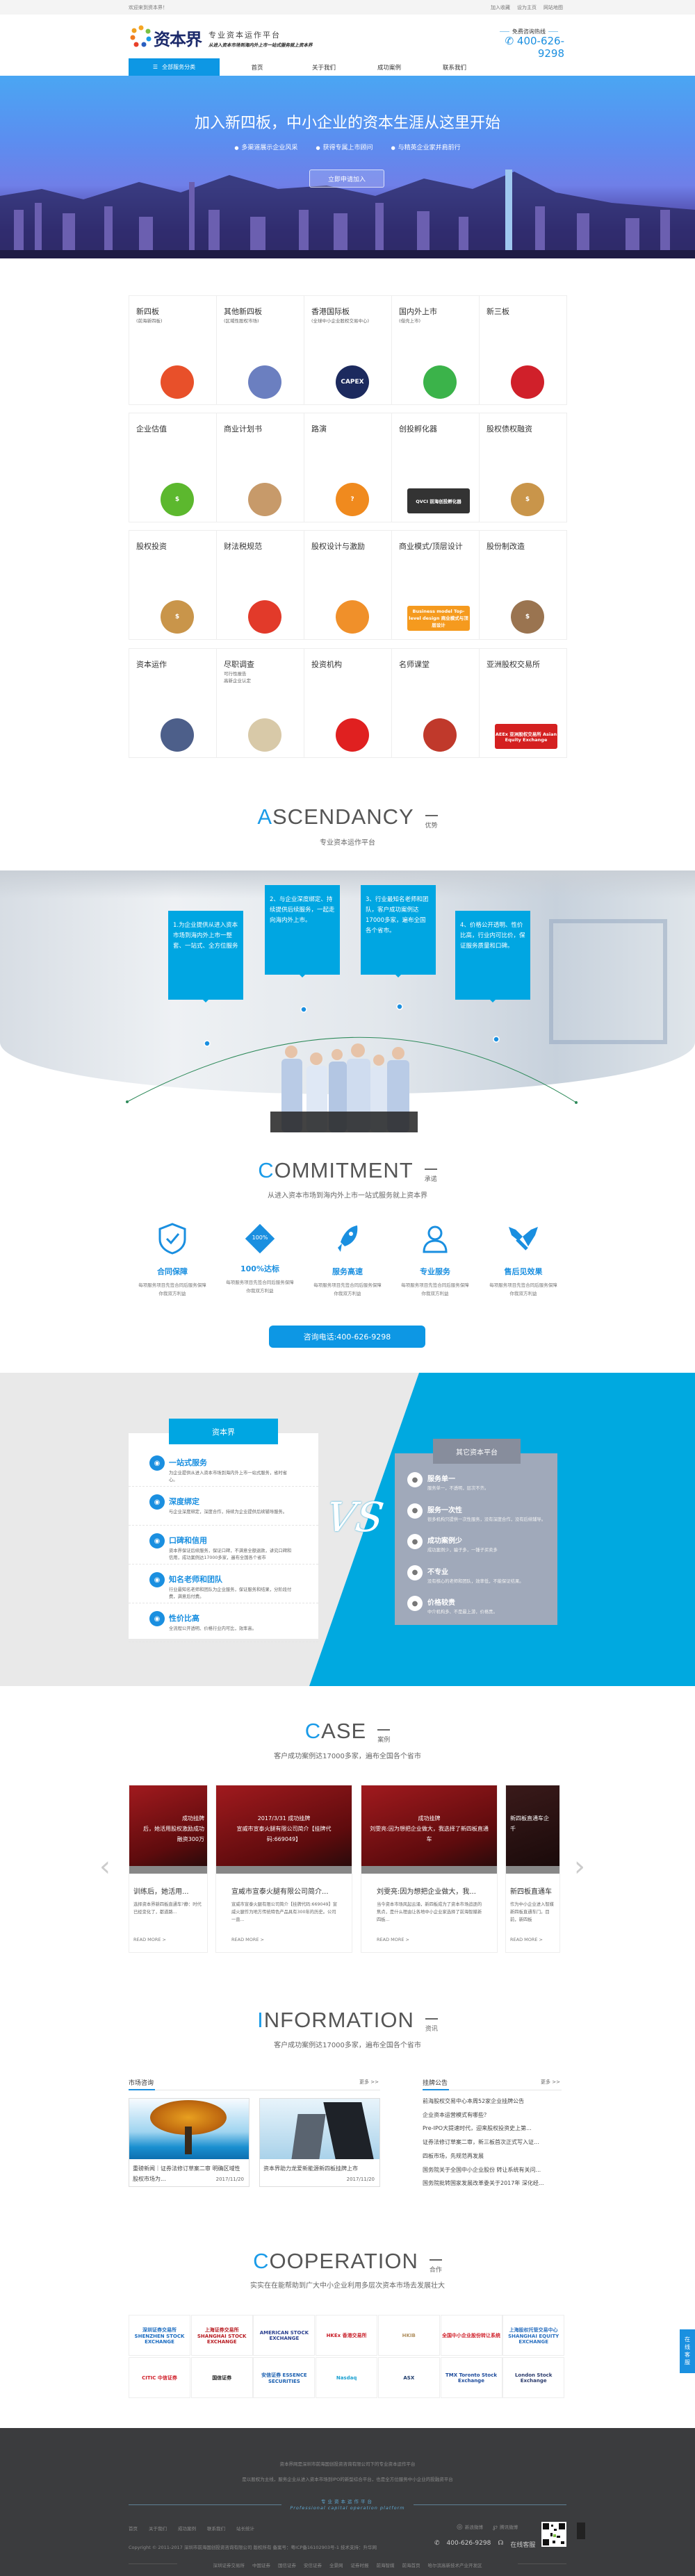  Describe the element at coordinates (221, 2336) in the screenshot. I see `partner-logo: 上海证券交易所 SHANGHAI STOCK EXCHANGE` at that location.